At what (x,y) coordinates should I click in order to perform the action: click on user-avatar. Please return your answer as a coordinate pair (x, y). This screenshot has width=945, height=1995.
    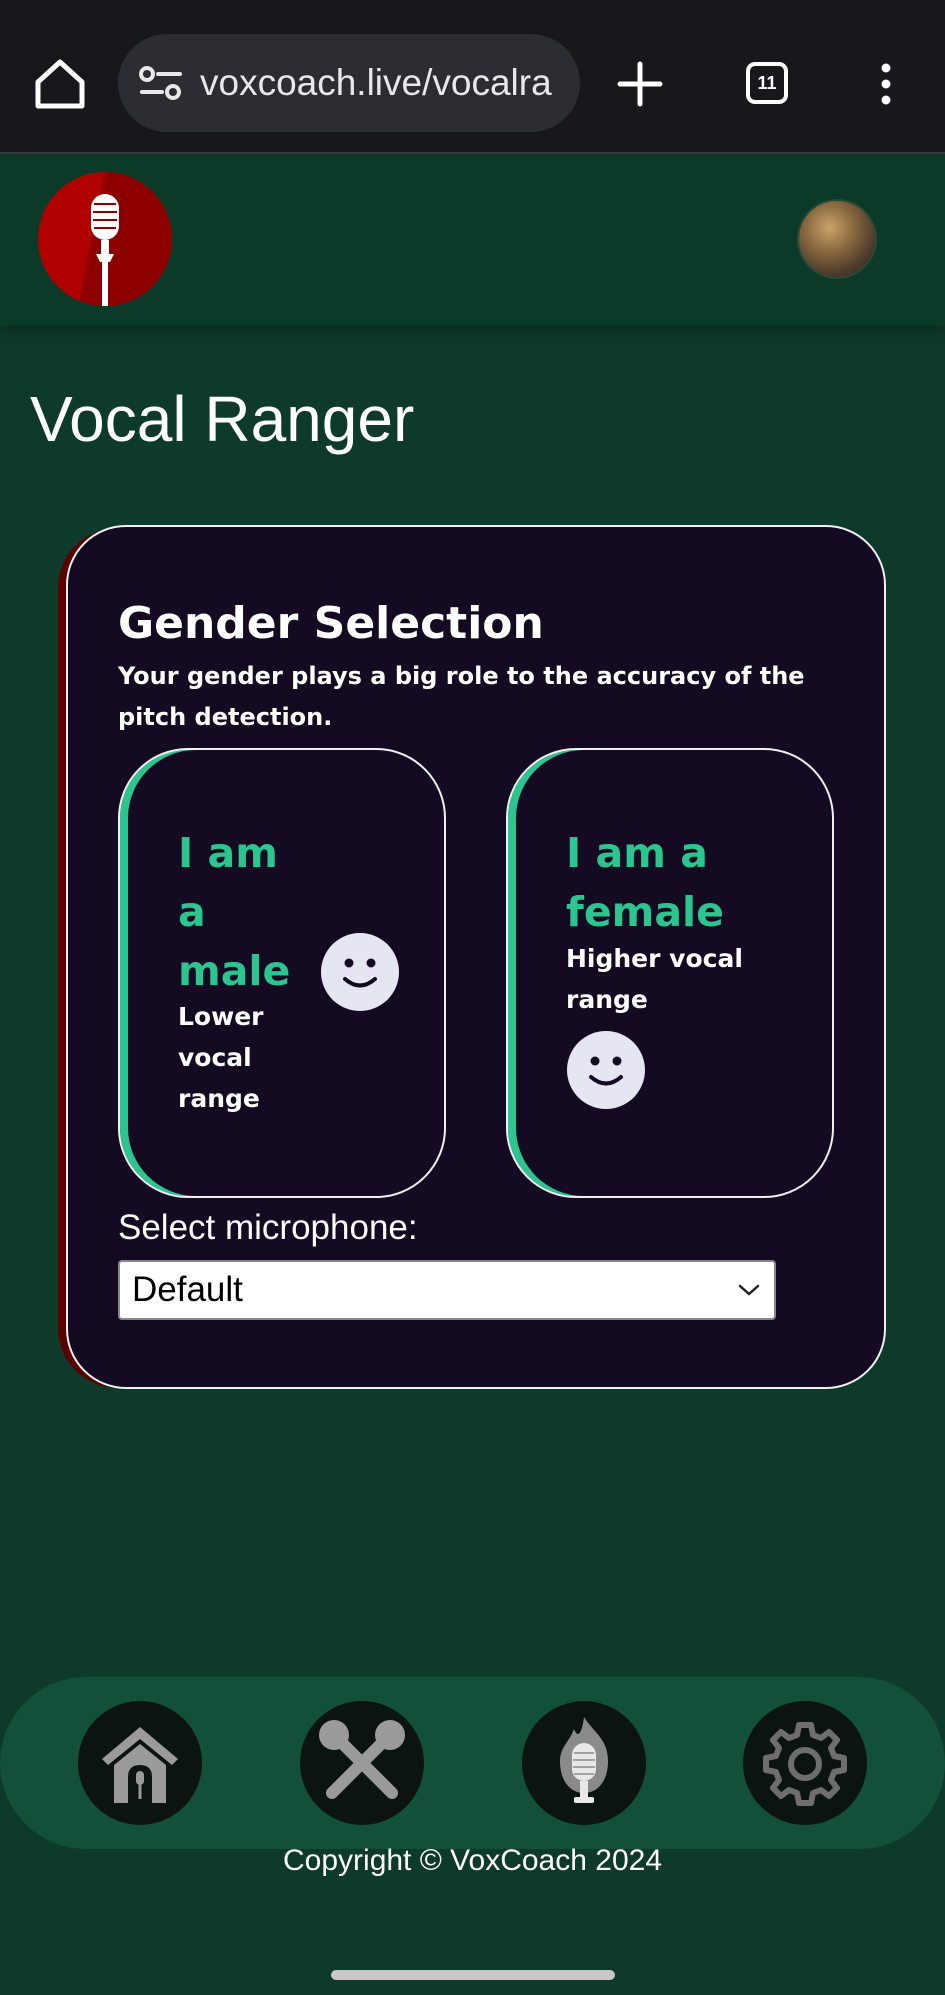
    Looking at the image, I should click on (837, 239).